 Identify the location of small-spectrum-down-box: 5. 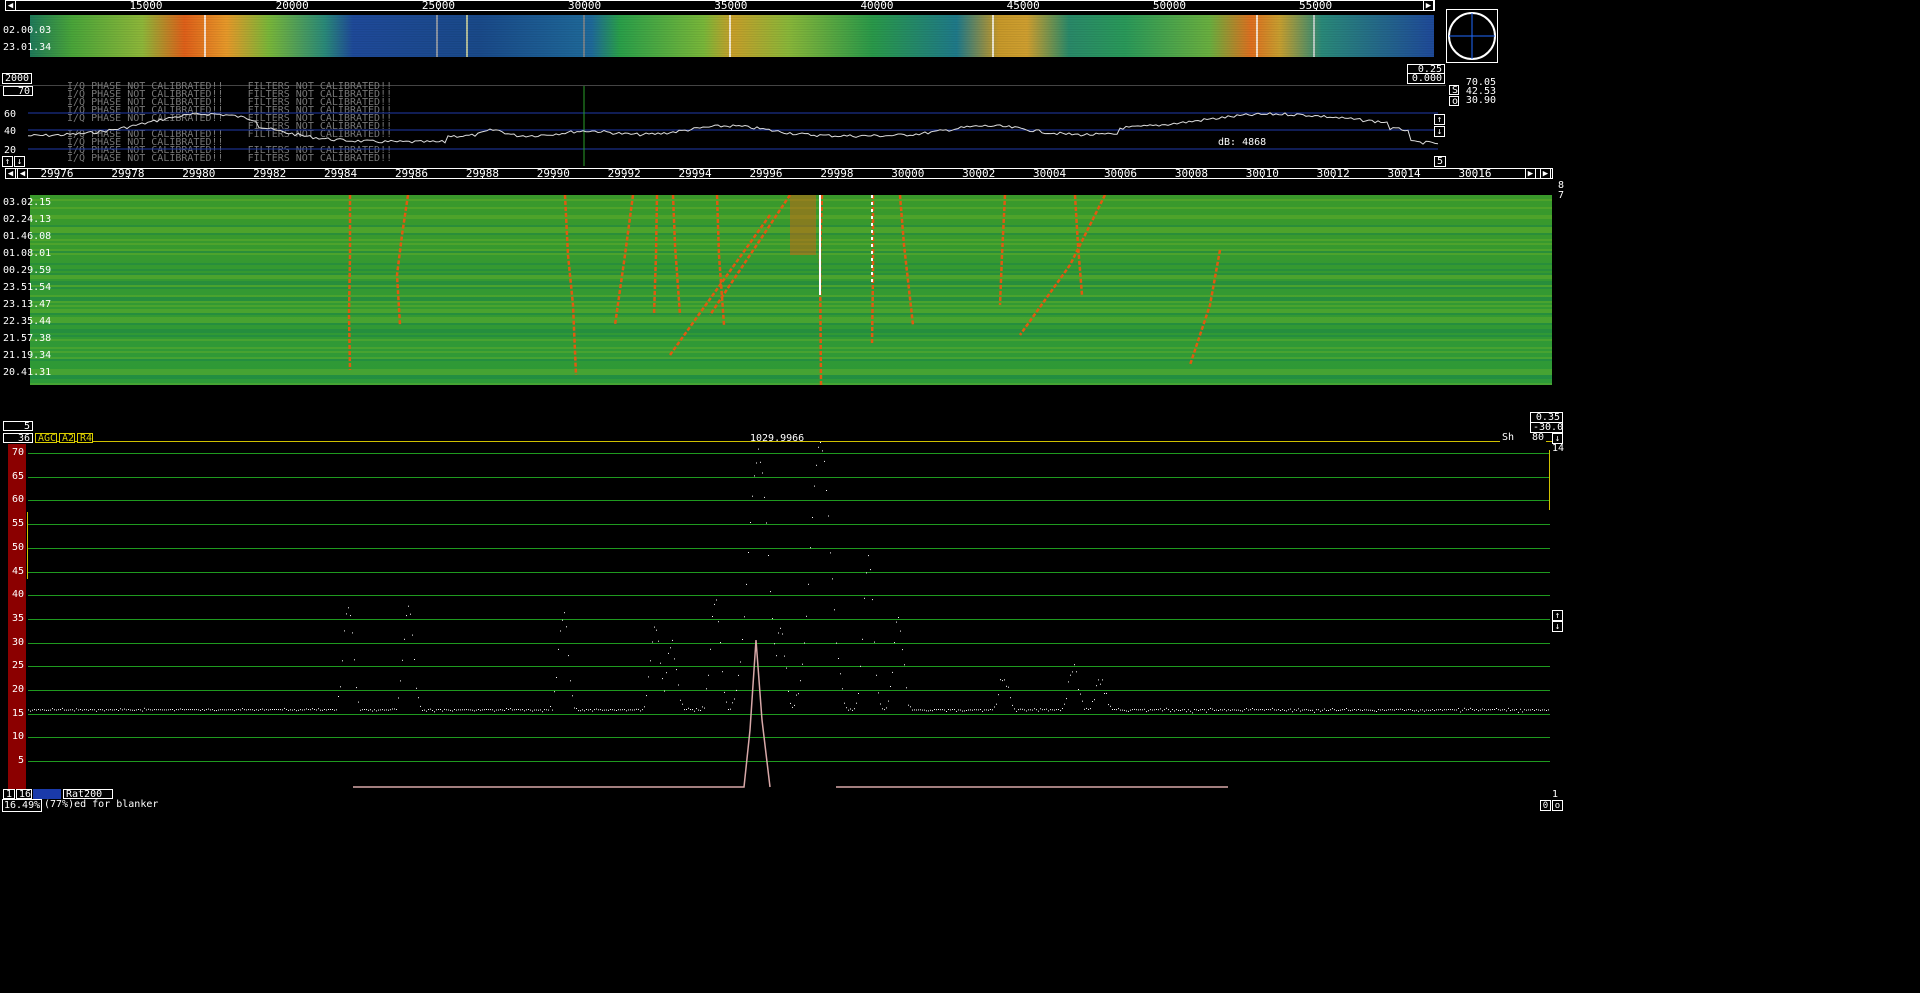
(1440, 161).